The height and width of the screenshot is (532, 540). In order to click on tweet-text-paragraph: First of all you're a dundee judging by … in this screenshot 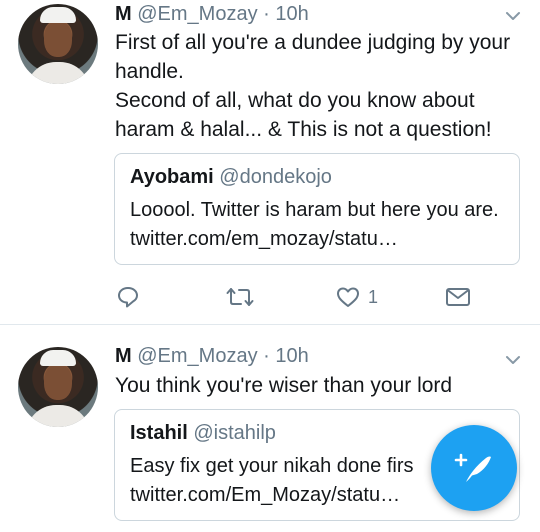, I will do `click(313, 57)`.